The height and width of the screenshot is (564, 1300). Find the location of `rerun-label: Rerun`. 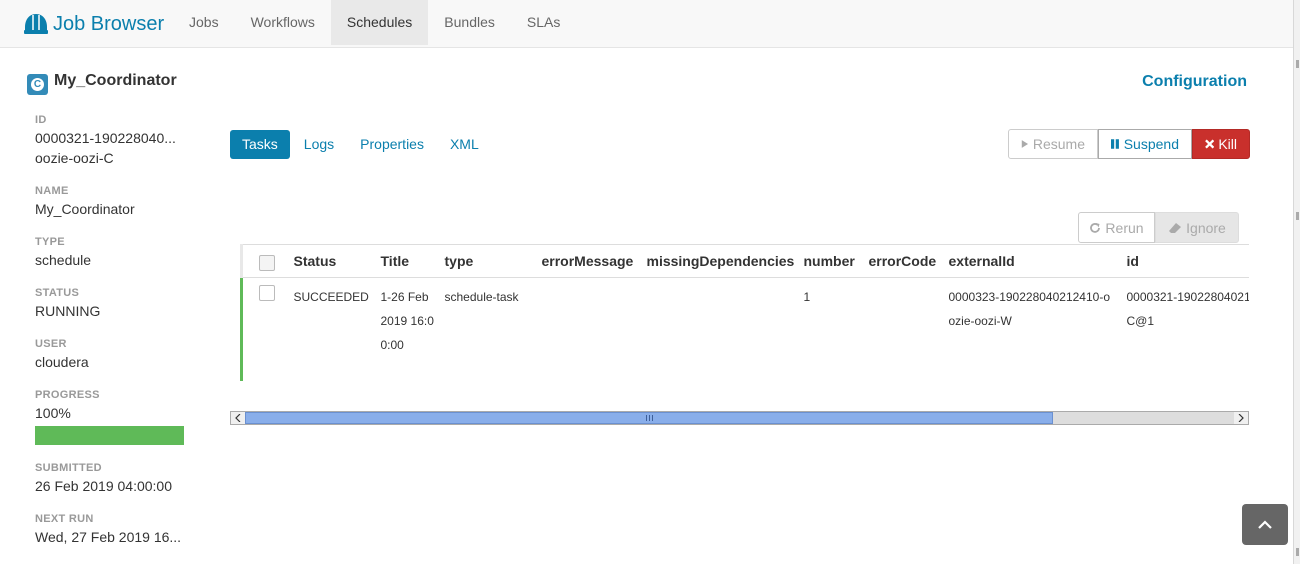

rerun-label: Rerun is located at coordinates (1124, 227).